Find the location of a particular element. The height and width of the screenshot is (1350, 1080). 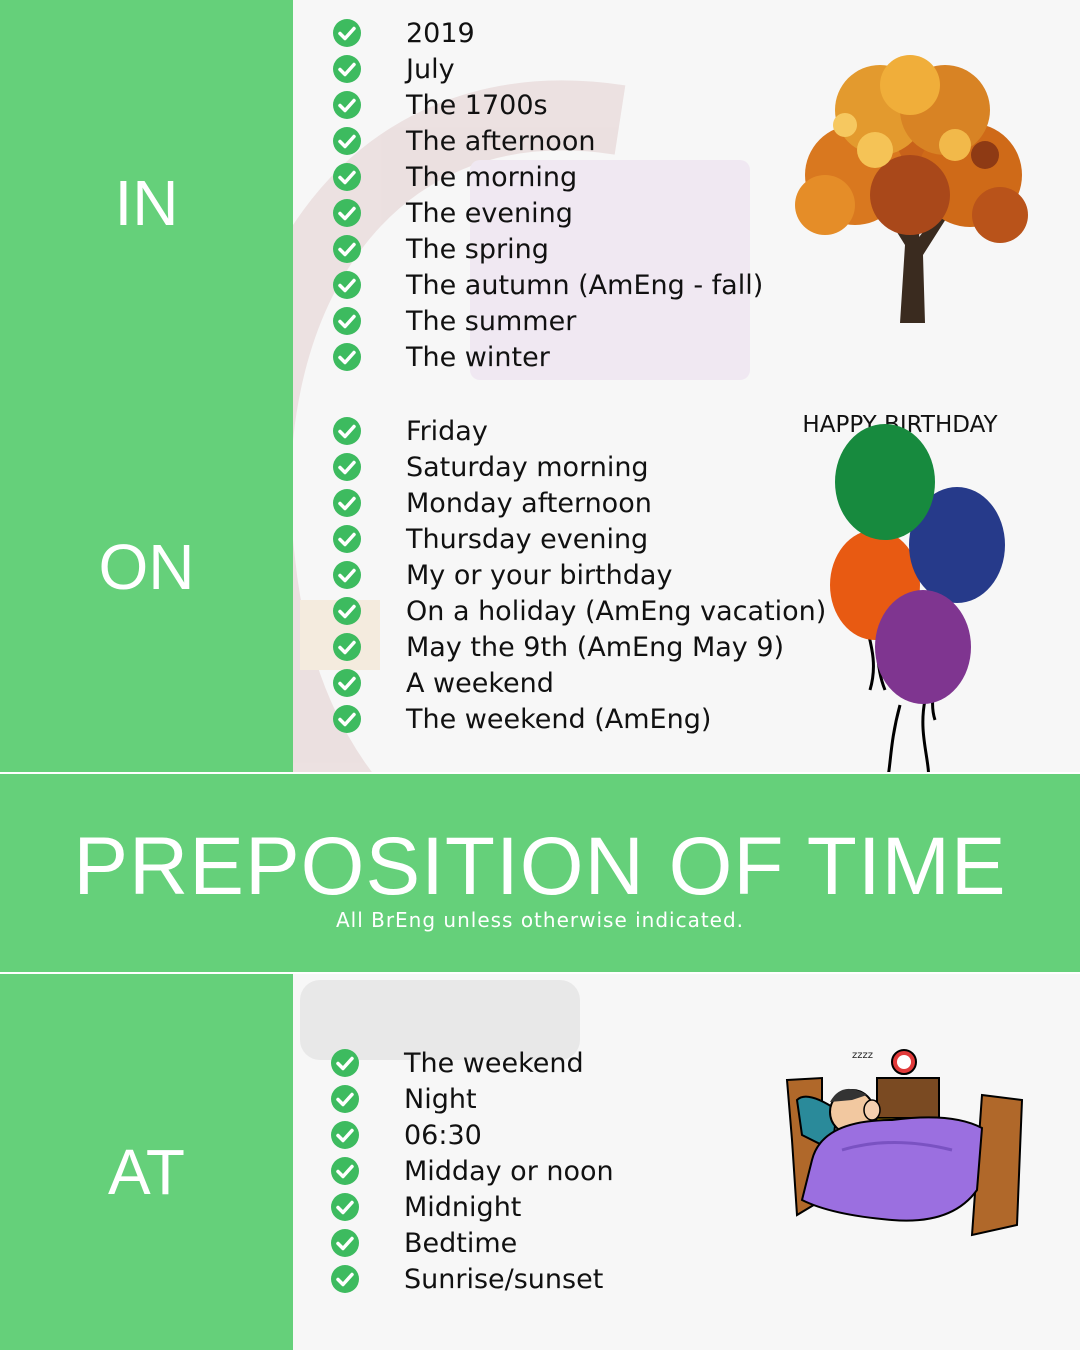

on-item-text: My or your birthday is located at coordinates (539, 575).